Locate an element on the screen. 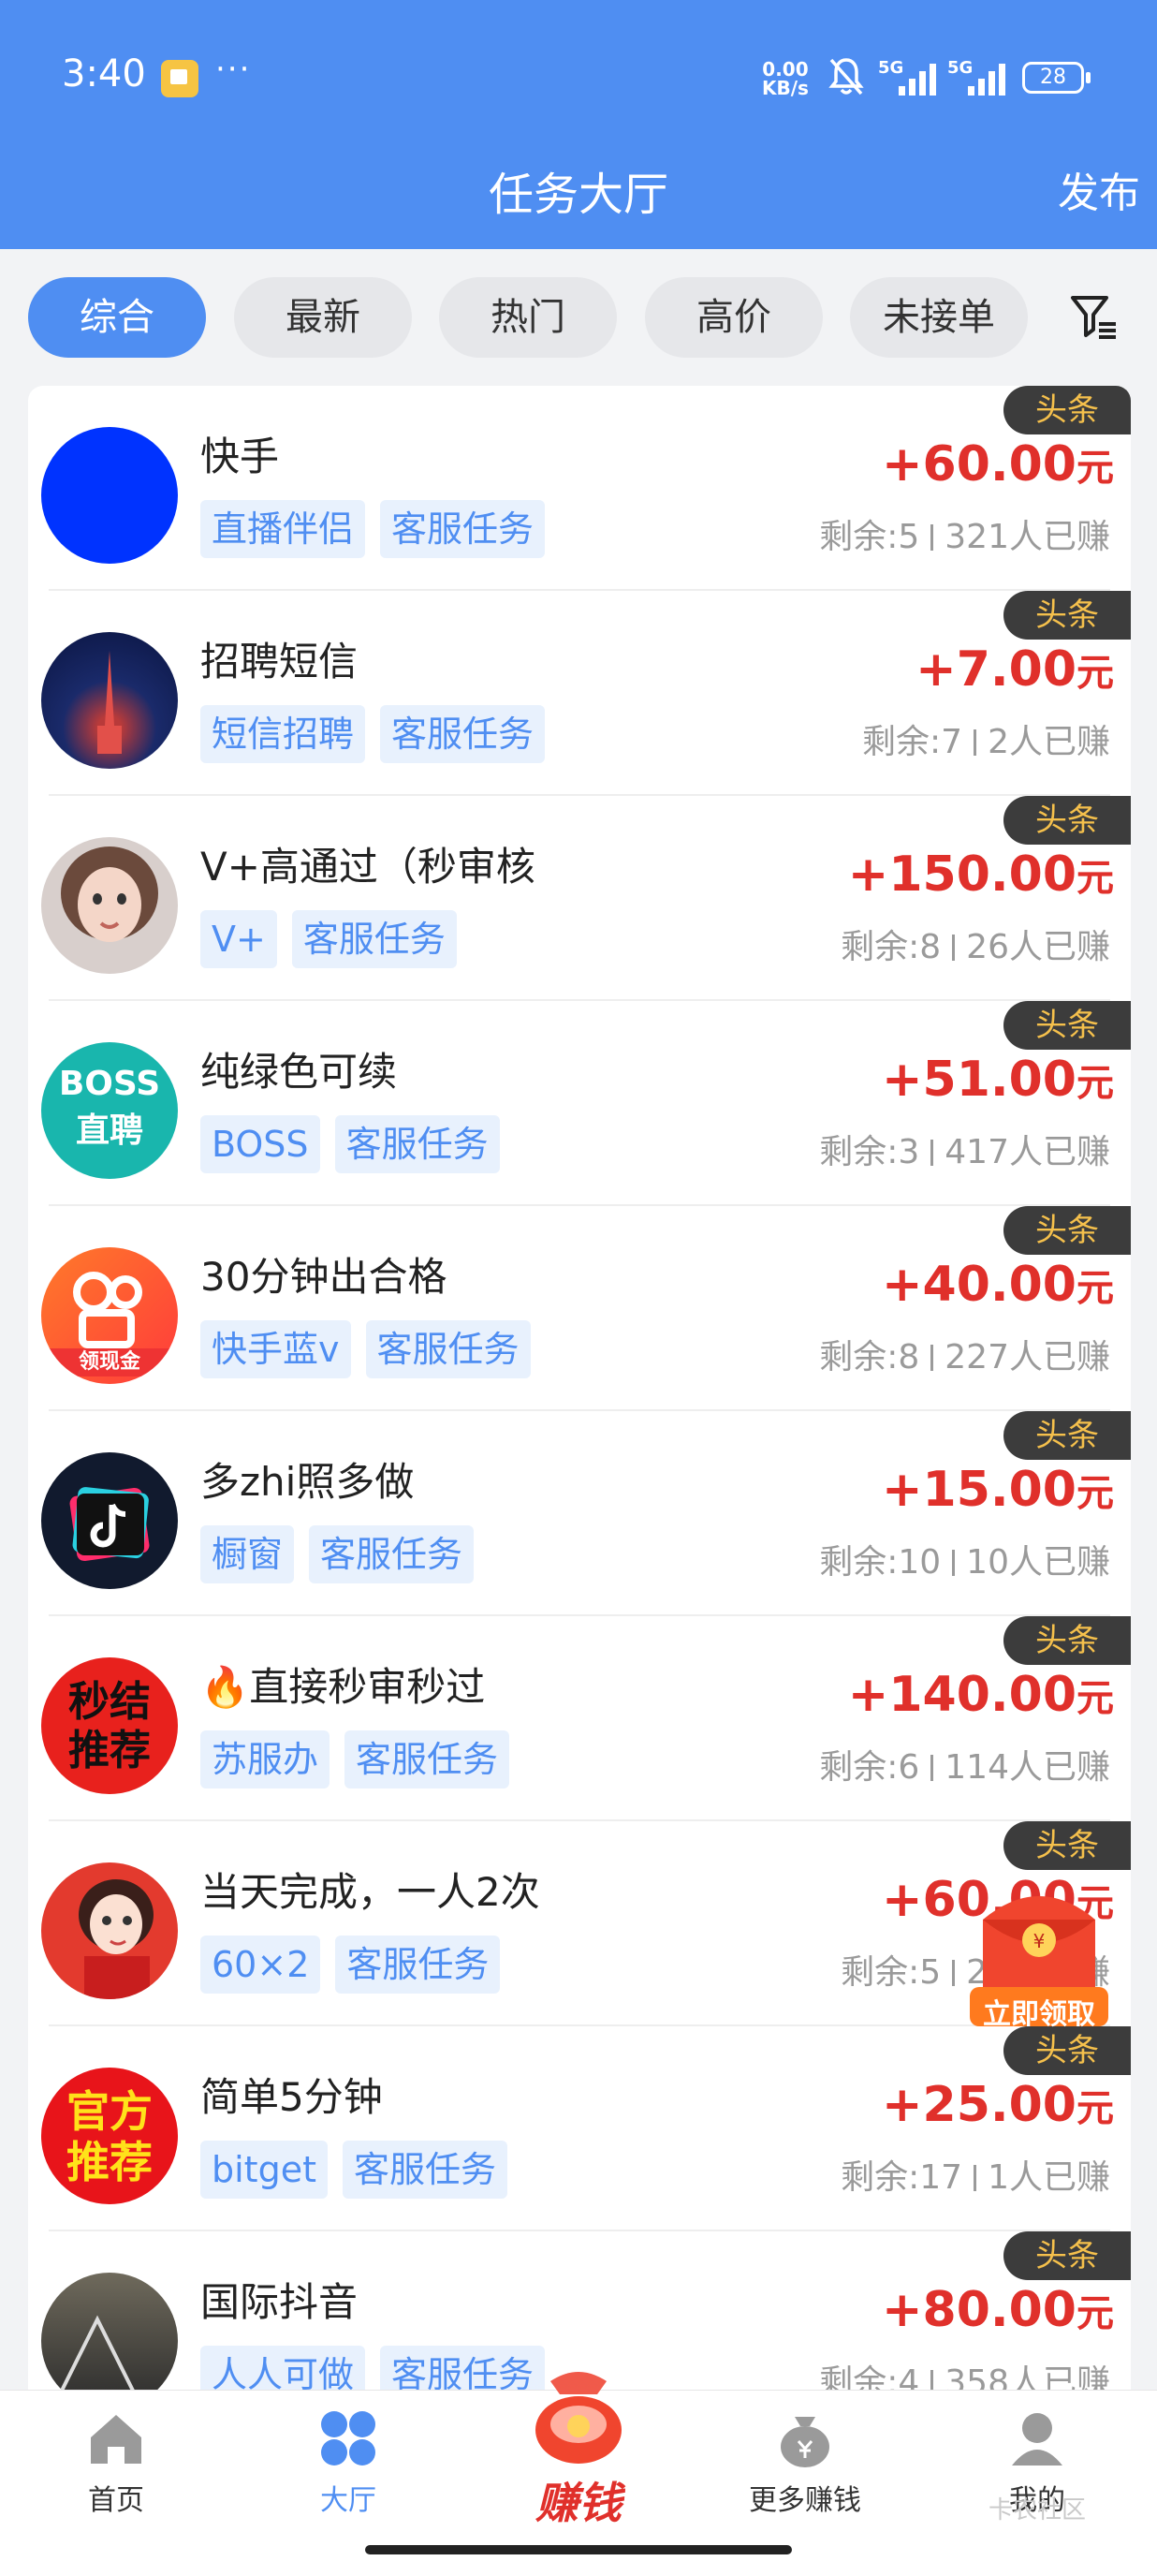  filter-tabs: 综合 最新 热门 高价 未接单 is located at coordinates (578, 315).